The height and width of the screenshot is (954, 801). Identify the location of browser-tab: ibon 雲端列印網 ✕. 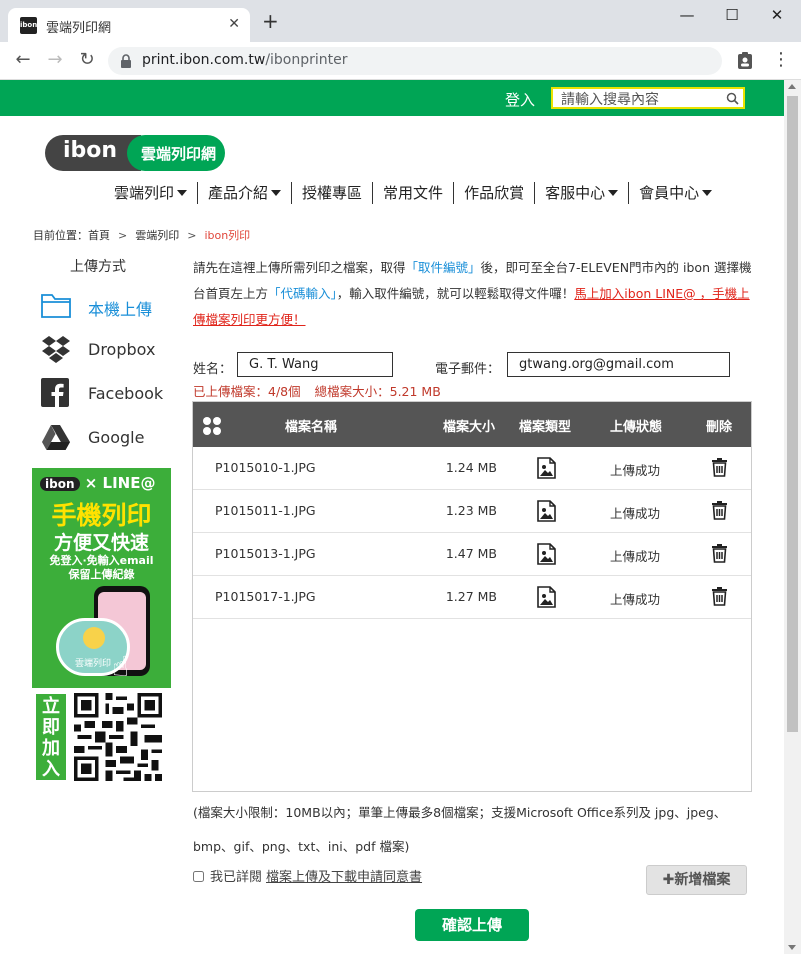
(129, 25).